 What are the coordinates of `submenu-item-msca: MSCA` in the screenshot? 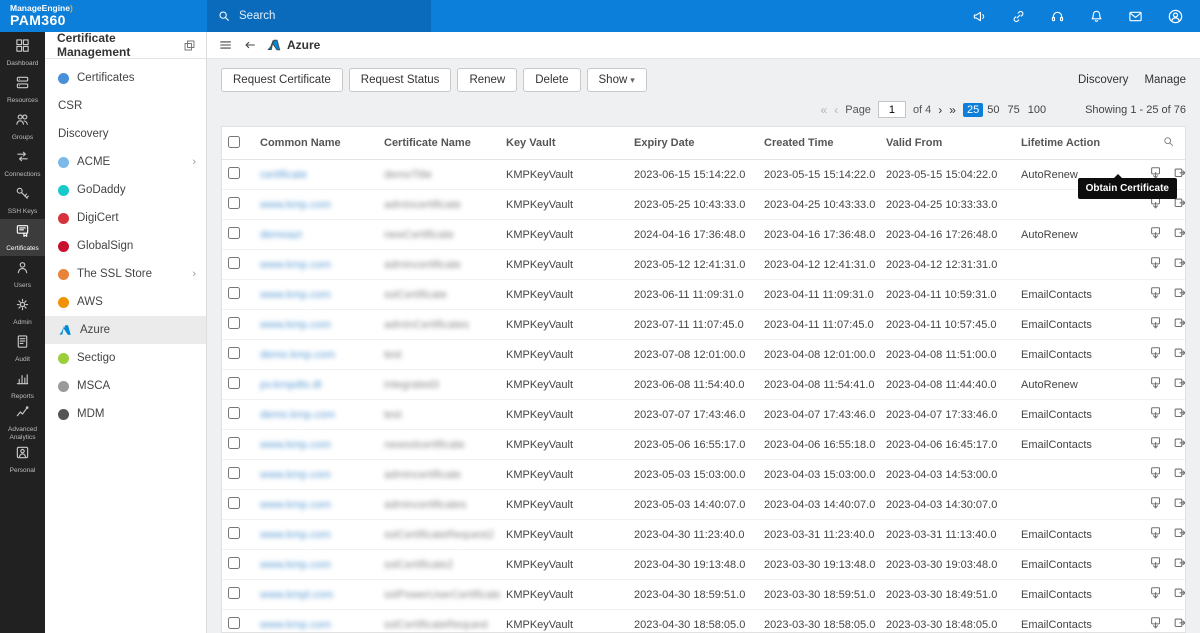 It's located at (125, 386).